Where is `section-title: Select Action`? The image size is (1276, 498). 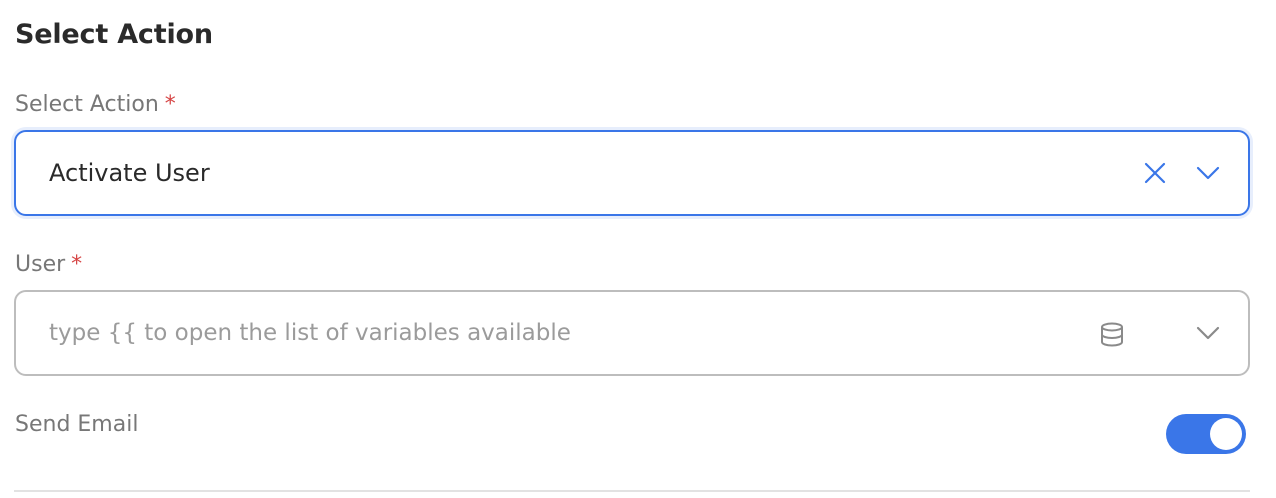
section-title: Select Action is located at coordinates (114, 34).